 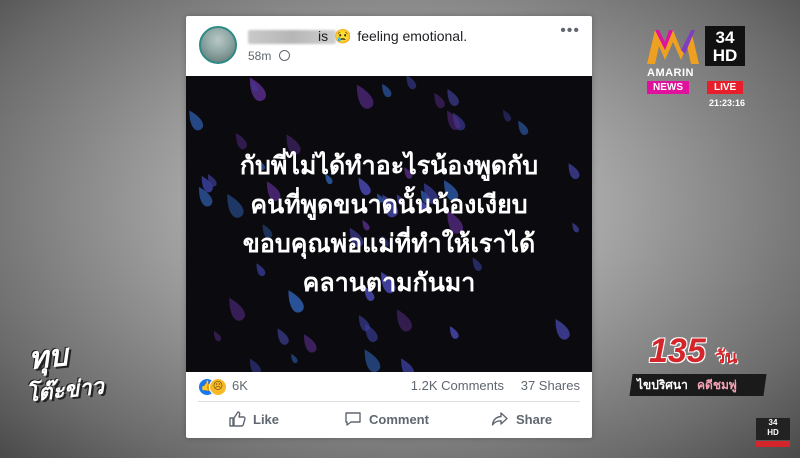 What do you see at coordinates (389, 165) in the screenshot?
I see `quote-line: กับพี่ไม่ได้ทำอะไรน้องพูดกับ` at bounding box center [389, 165].